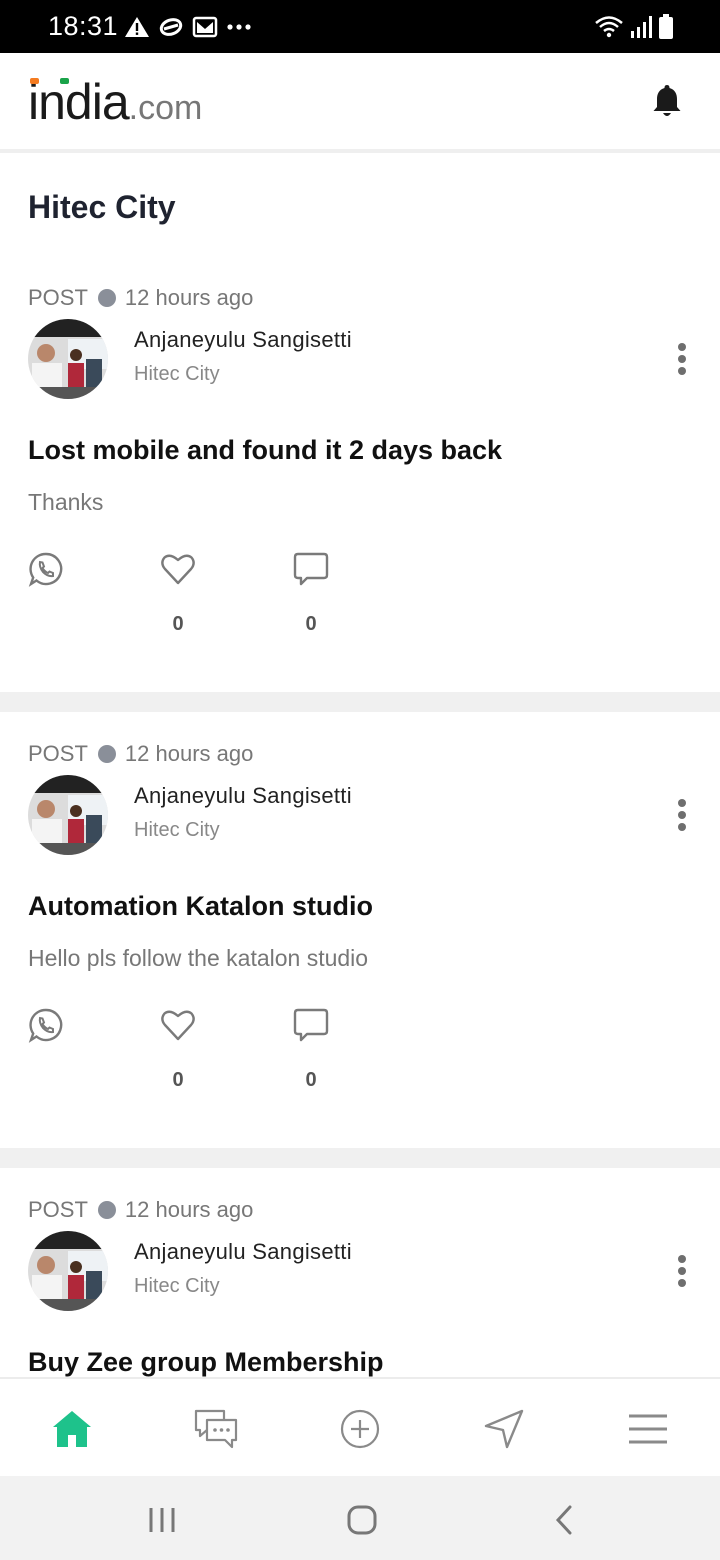  What do you see at coordinates (137, 27) in the screenshot?
I see `warning-icon` at bounding box center [137, 27].